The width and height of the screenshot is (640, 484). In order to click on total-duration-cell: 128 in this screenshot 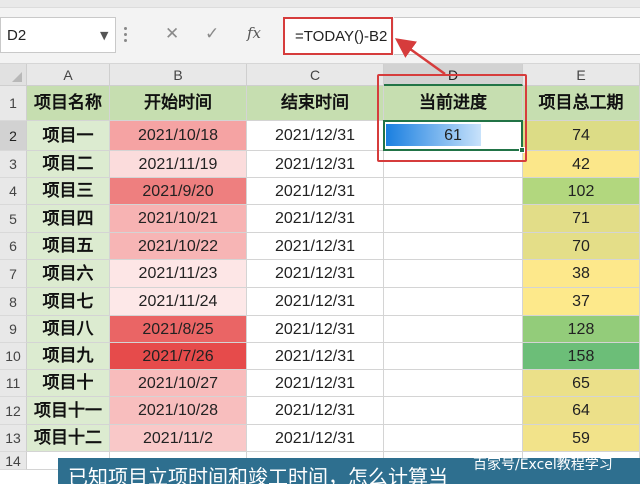, I will do `click(581, 329)`.